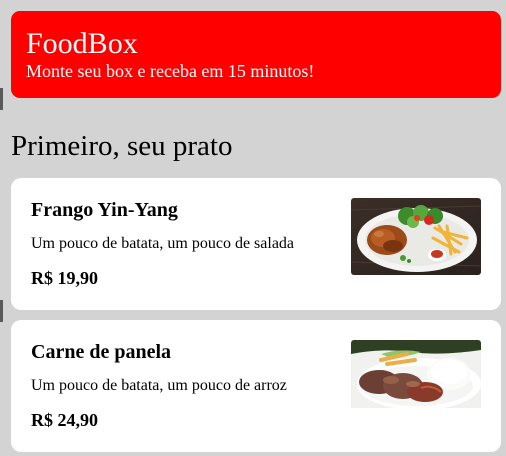 The image size is (506, 456). I want to click on dish-name: Carne de panela, so click(101, 352).